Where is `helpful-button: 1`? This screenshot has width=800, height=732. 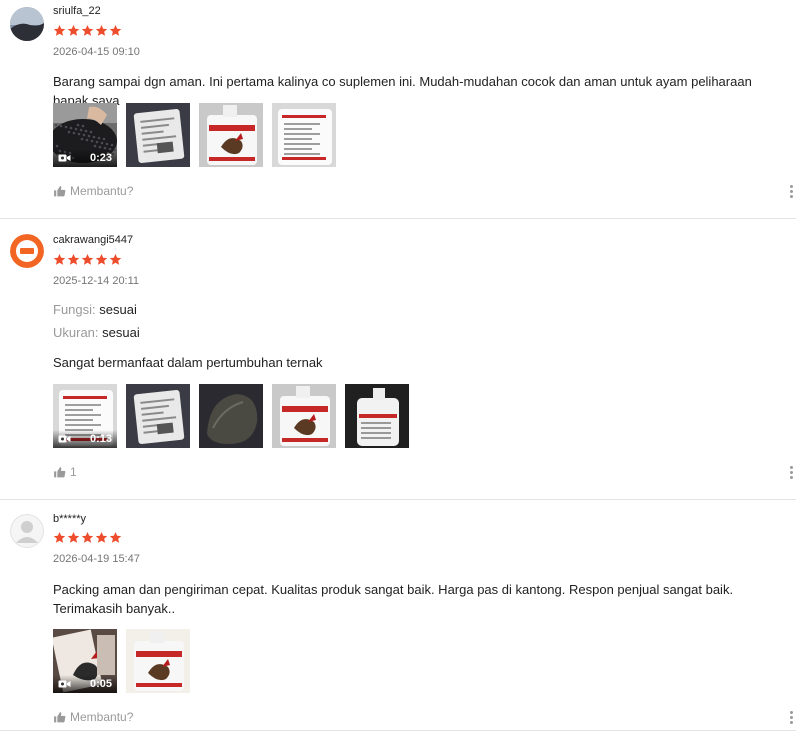
helpful-button: 1 is located at coordinates (65, 472).